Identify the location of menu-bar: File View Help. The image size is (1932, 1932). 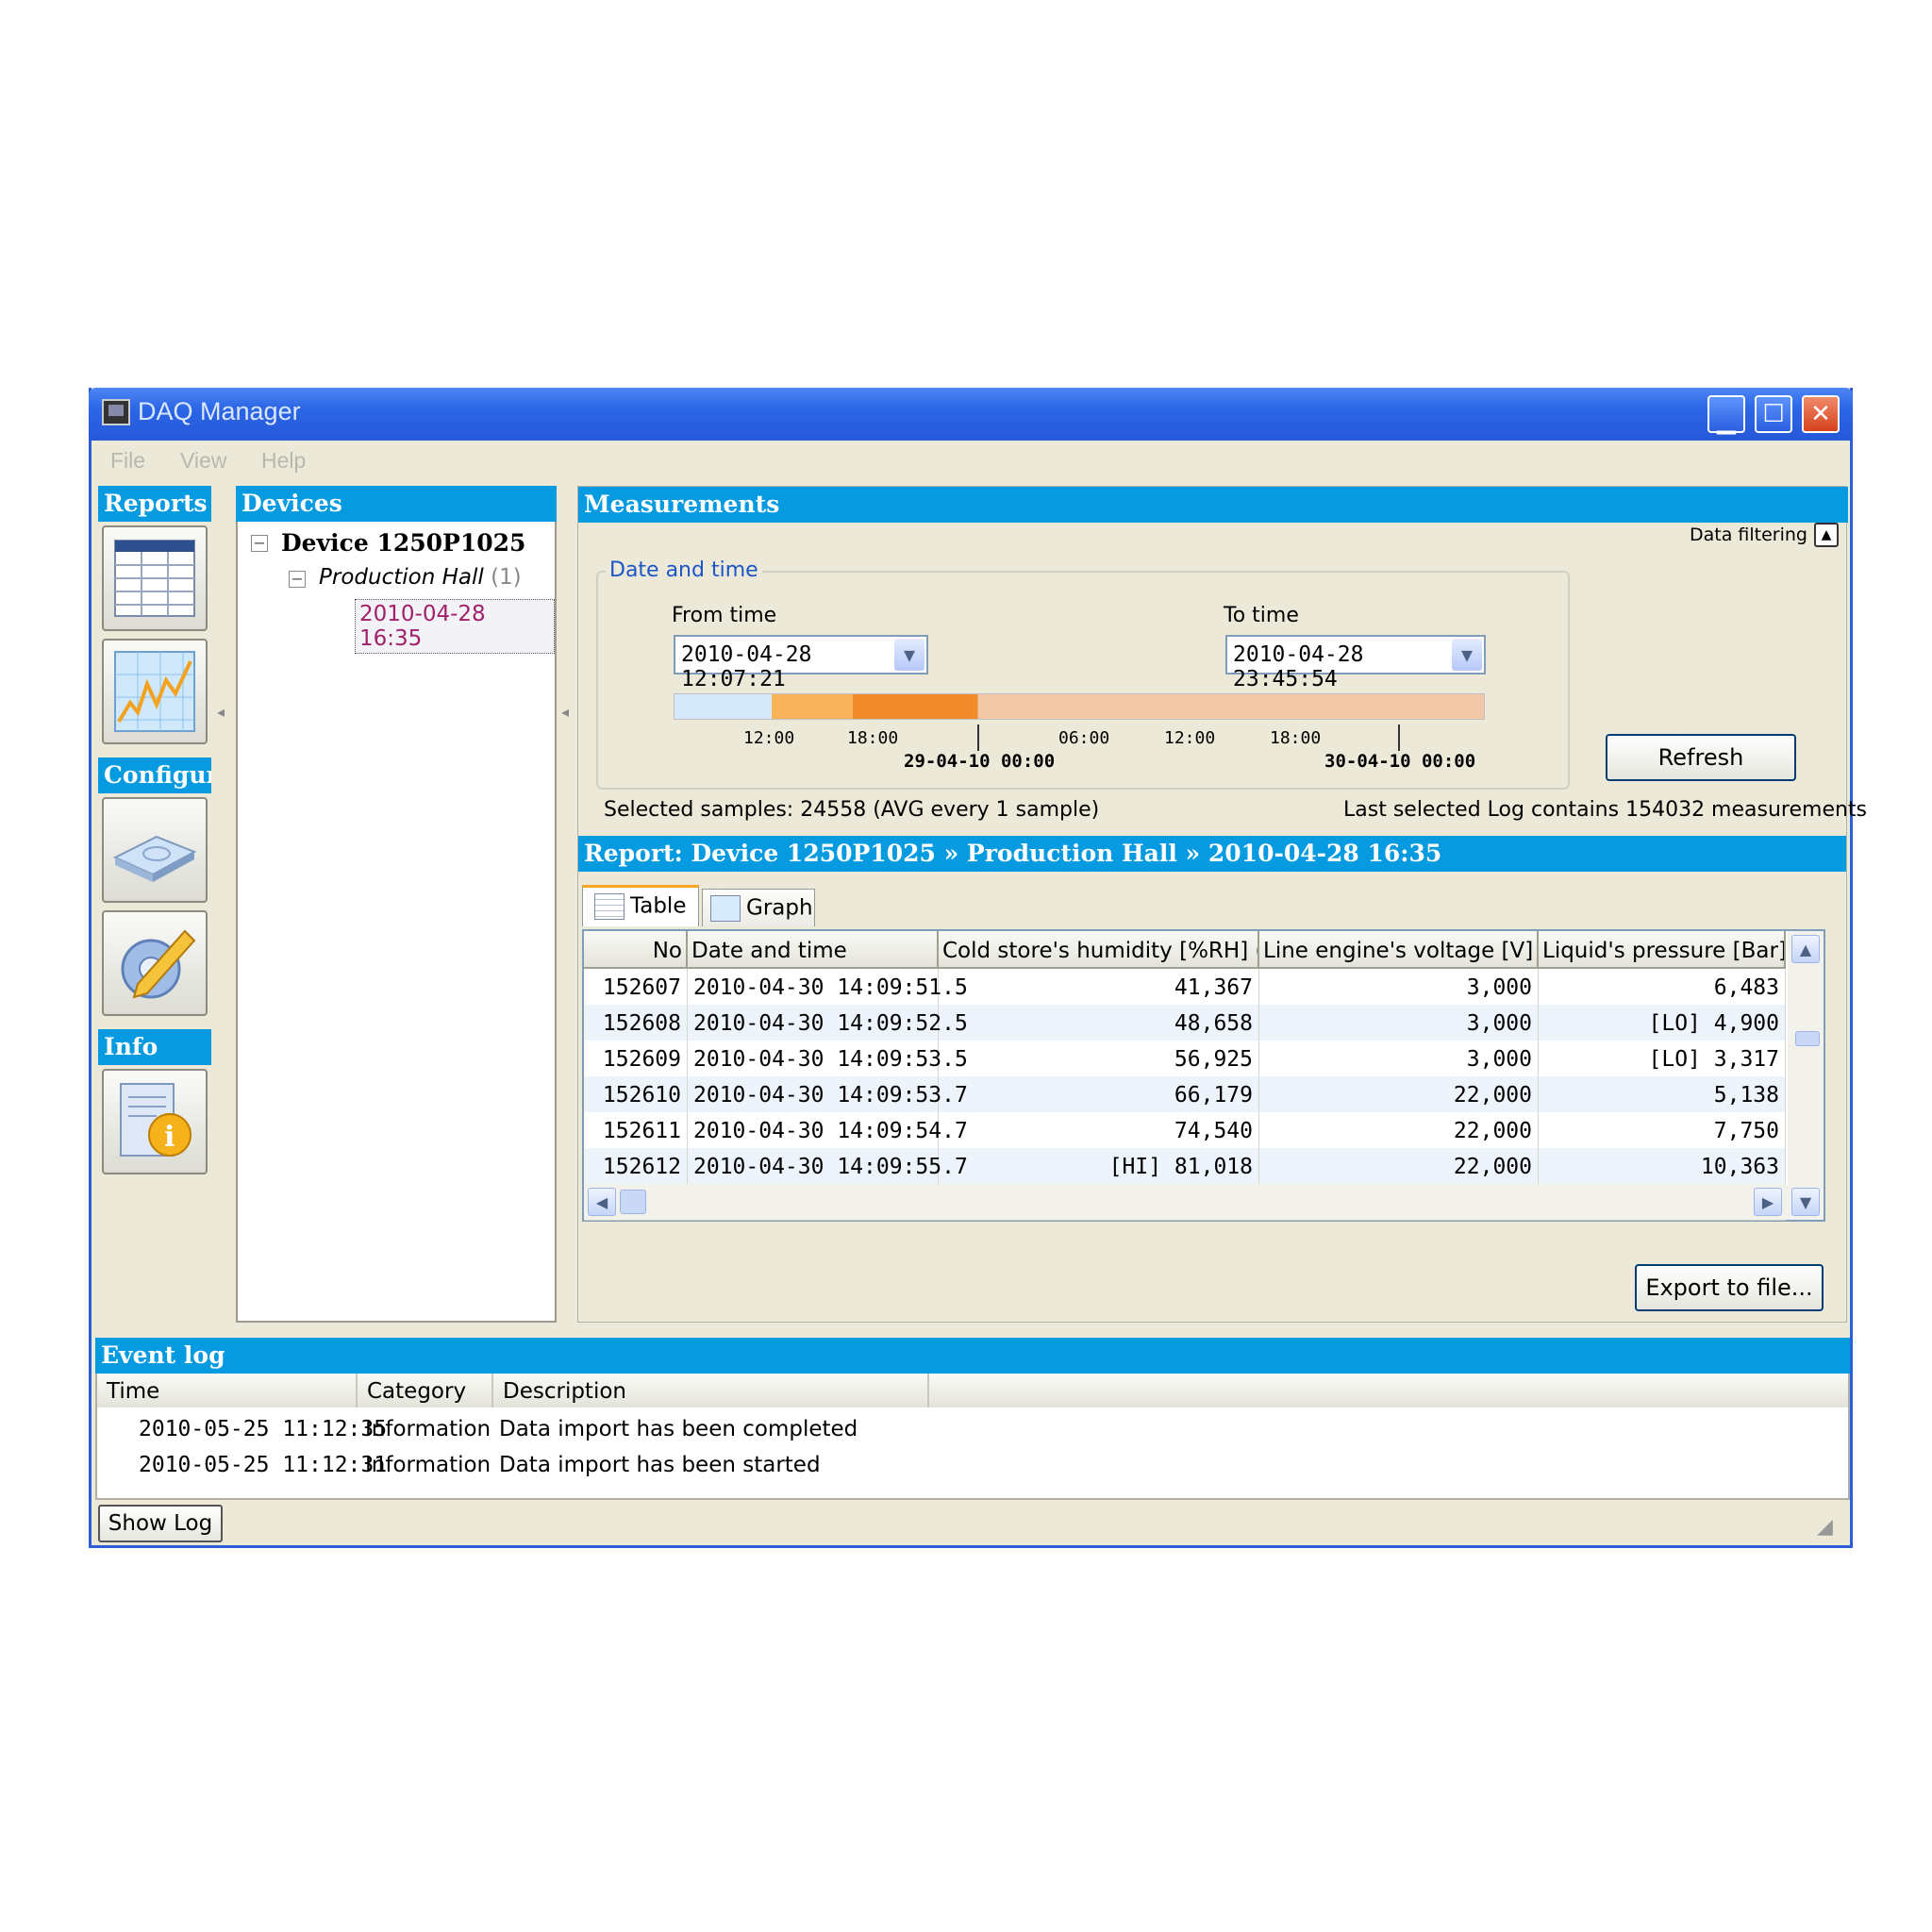
(971, 462).